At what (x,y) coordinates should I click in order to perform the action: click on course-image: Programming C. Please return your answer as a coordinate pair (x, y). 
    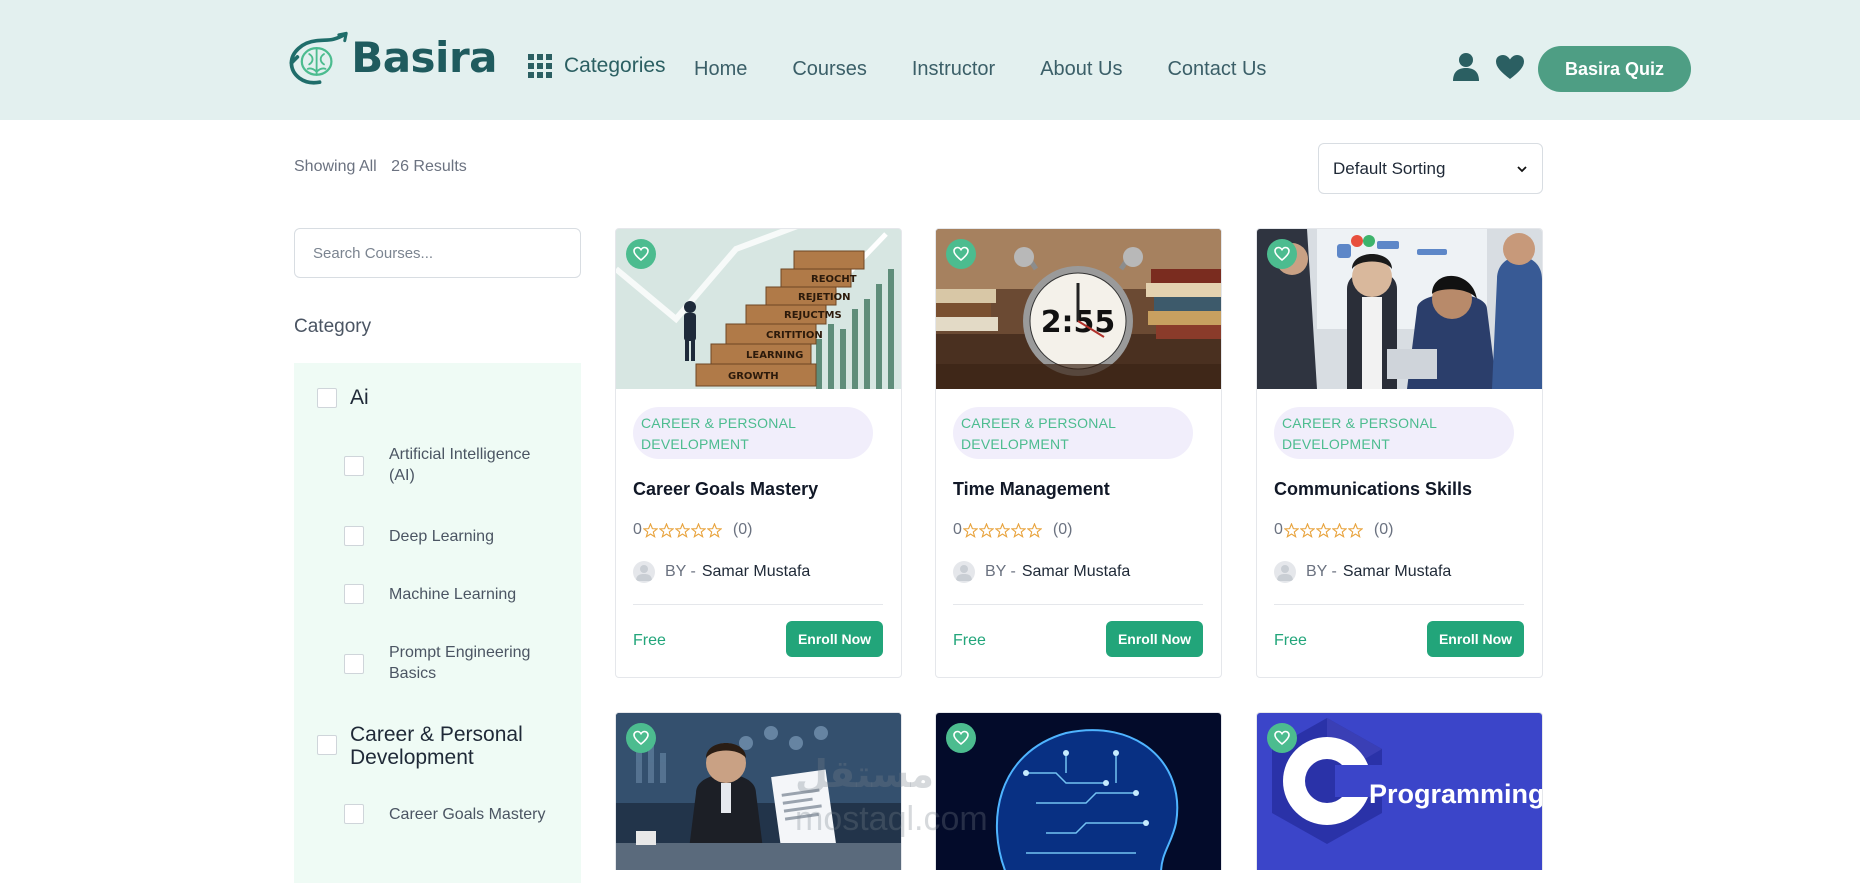
    Looking at the image, I should click on (1399, 791).